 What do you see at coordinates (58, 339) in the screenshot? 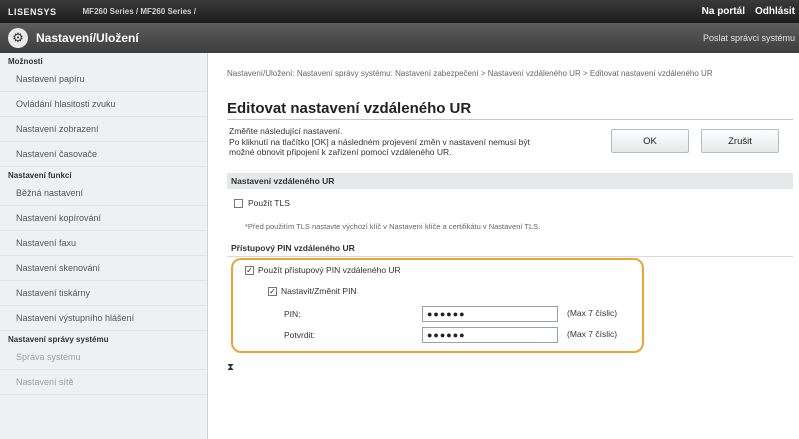
I see `sidebar-section-admin: Nastavení správy systému` at bounding box center [58, 339].